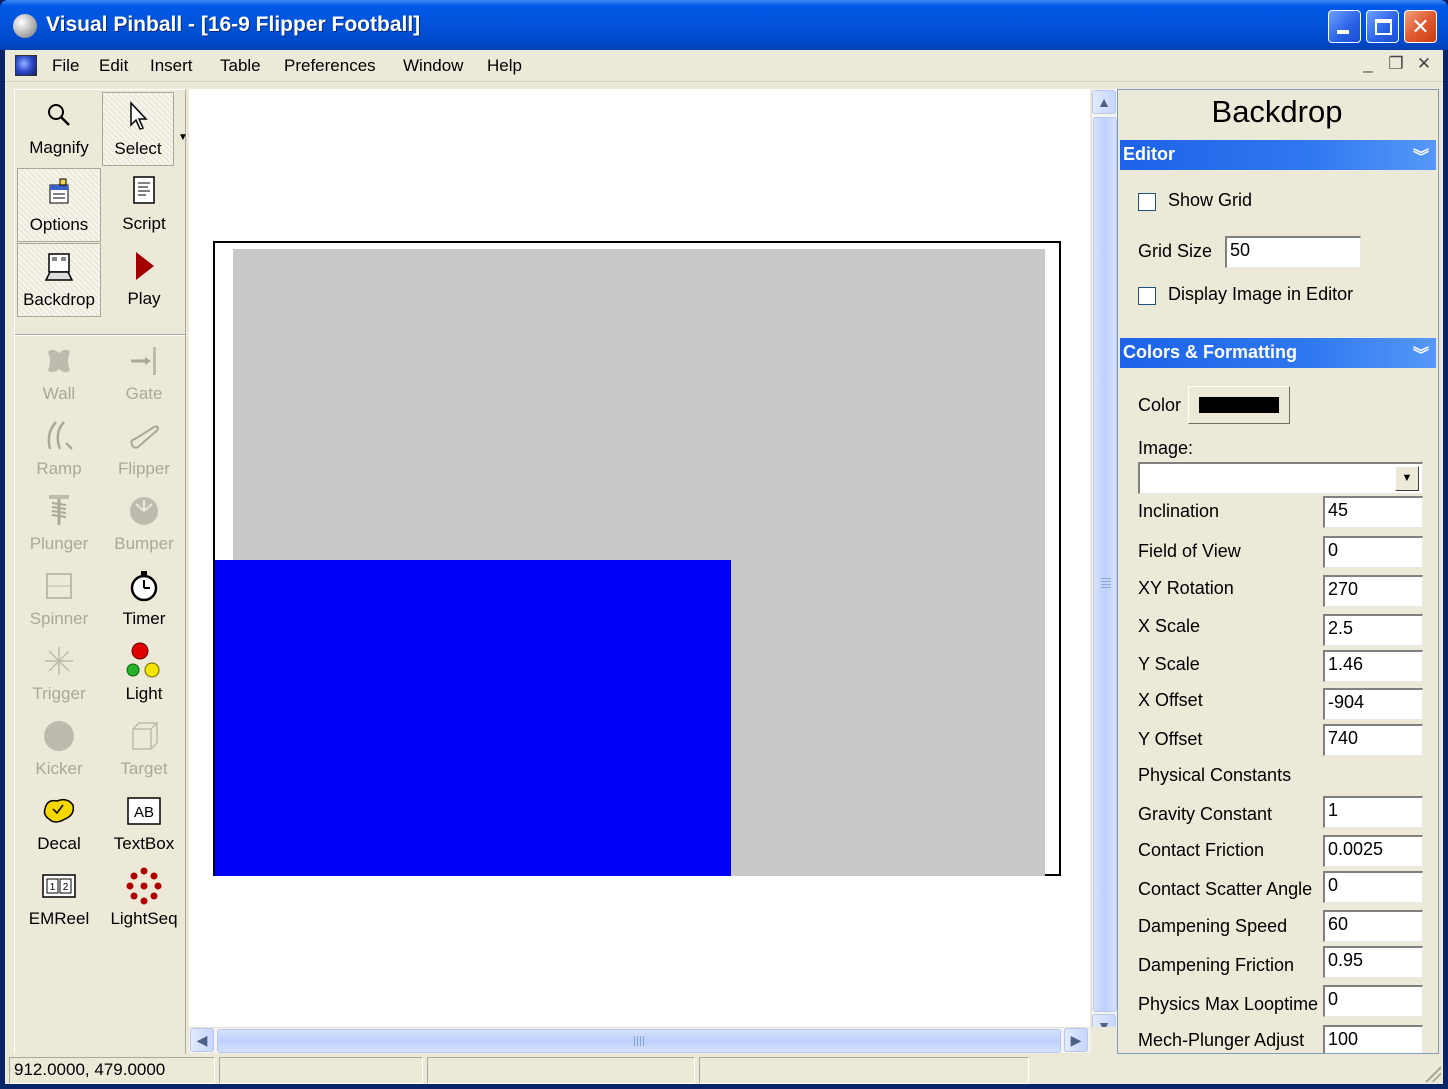  Describe the element at coordinates (59, 436) in the screenshot. I see `ramp-icon` at that location.